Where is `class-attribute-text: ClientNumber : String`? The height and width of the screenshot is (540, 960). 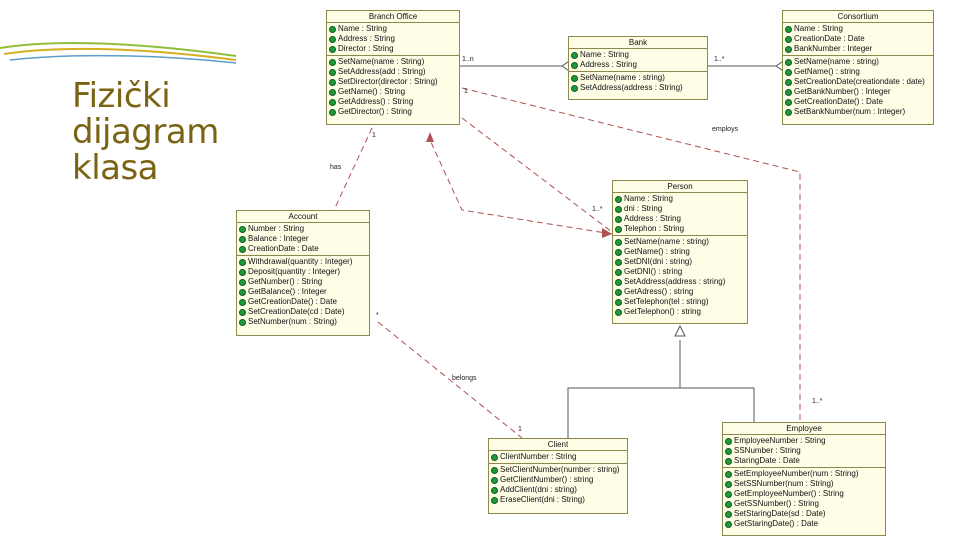
class-attribute-text: ClientNumber : String is located at coordinates (538, 456).